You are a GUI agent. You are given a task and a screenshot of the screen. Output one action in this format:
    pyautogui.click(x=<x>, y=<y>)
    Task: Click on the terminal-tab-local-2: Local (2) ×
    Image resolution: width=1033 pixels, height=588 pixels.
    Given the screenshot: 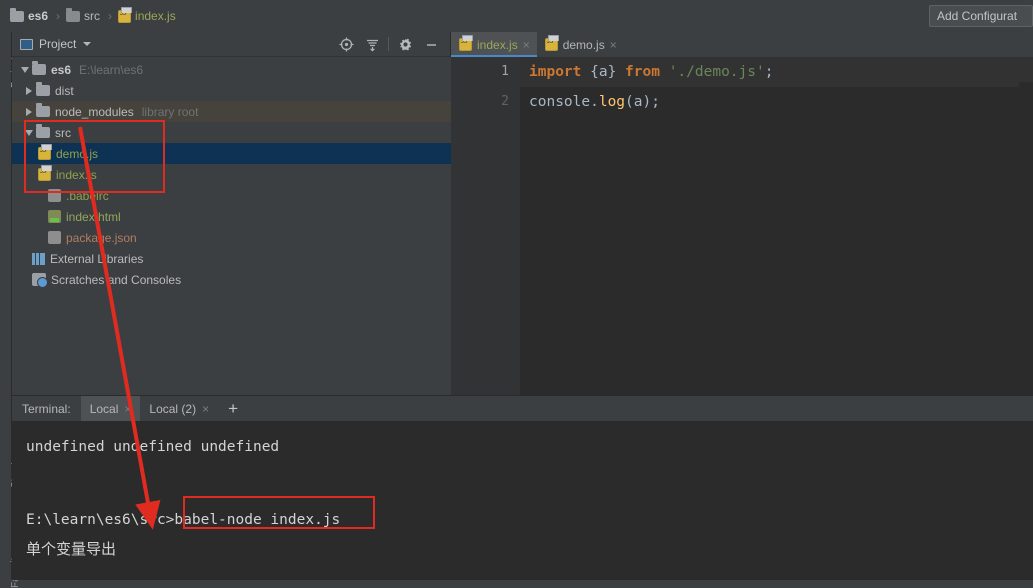 What is the action you would take?
    pyautogui.click(x=179, y=408)
    